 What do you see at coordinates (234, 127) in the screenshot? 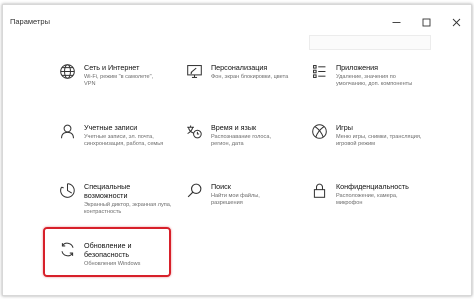
I see `tile-title: Время и язык` at bounding box center [234, 127].